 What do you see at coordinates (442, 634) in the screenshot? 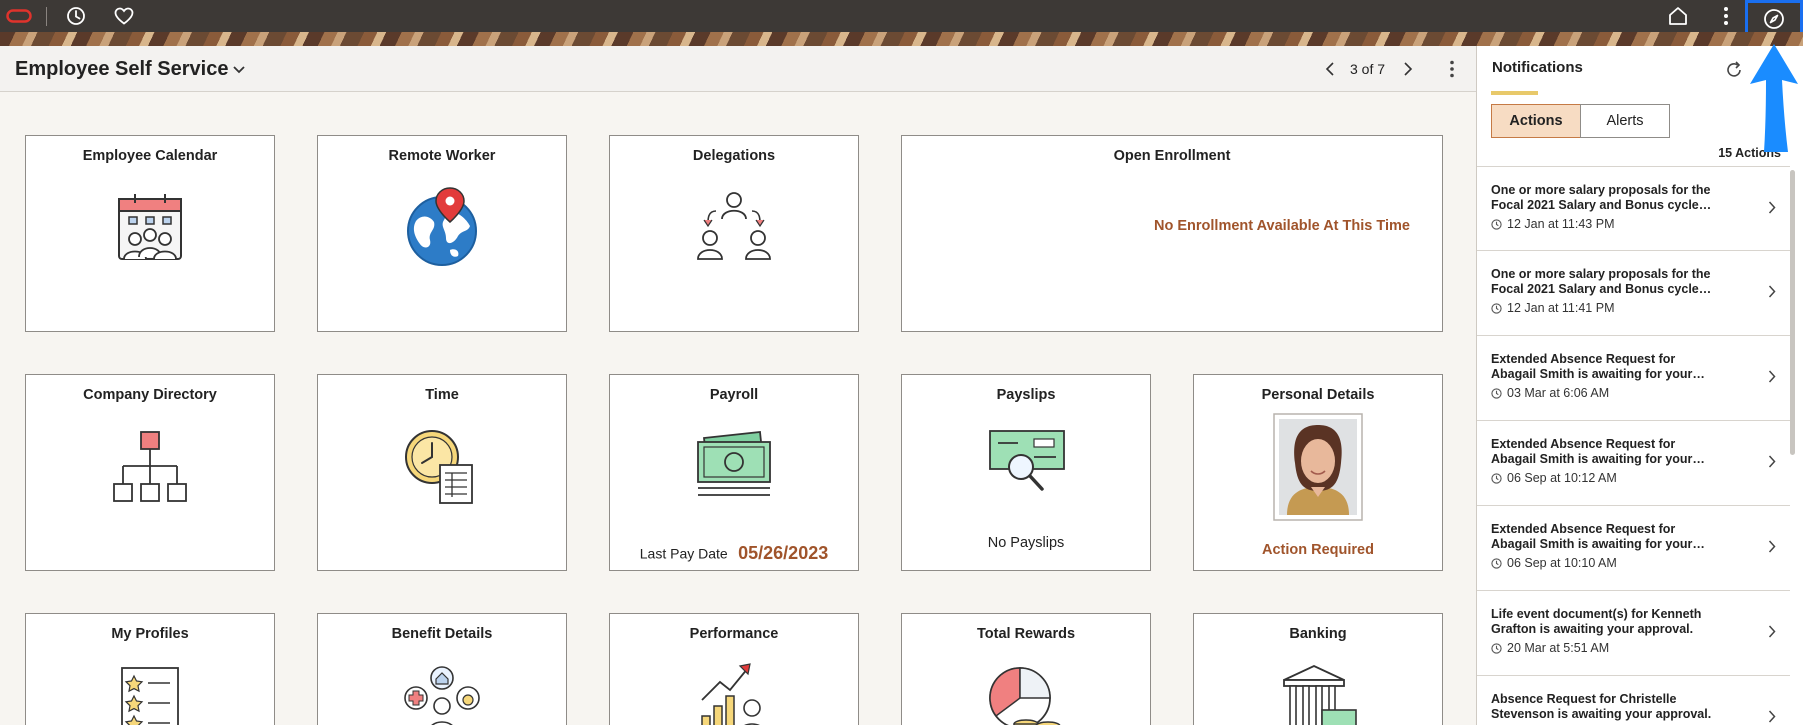
I see `tile-title: Benefit Details` at bounding box center [442, 634].